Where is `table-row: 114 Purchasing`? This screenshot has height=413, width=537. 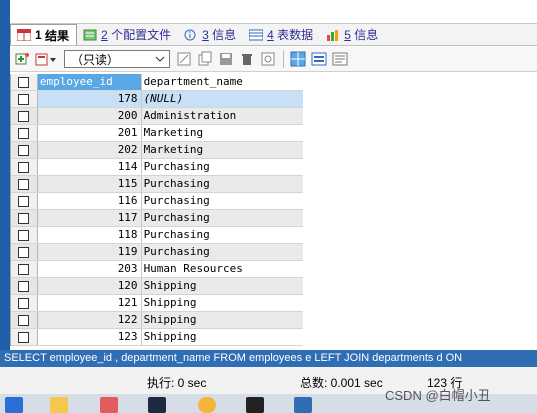
table-row: 114 Purchasing is located at coordinates (157, 167).